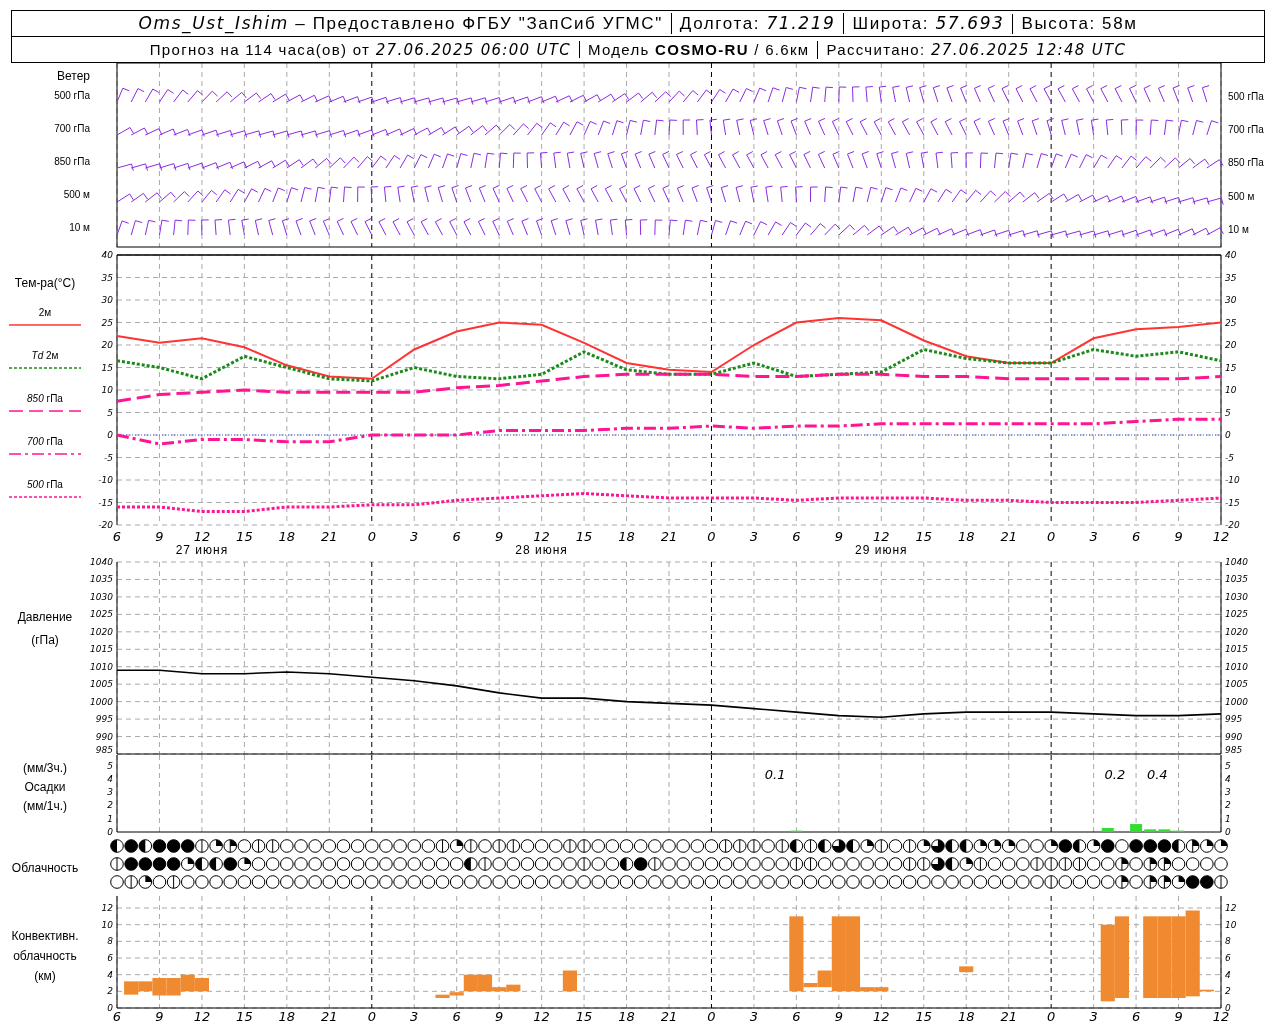  What do you see at coordinates (45, 868) in the screenshot?
I see `cloudiness-label: Облачность` at bounding box center [45, 868].